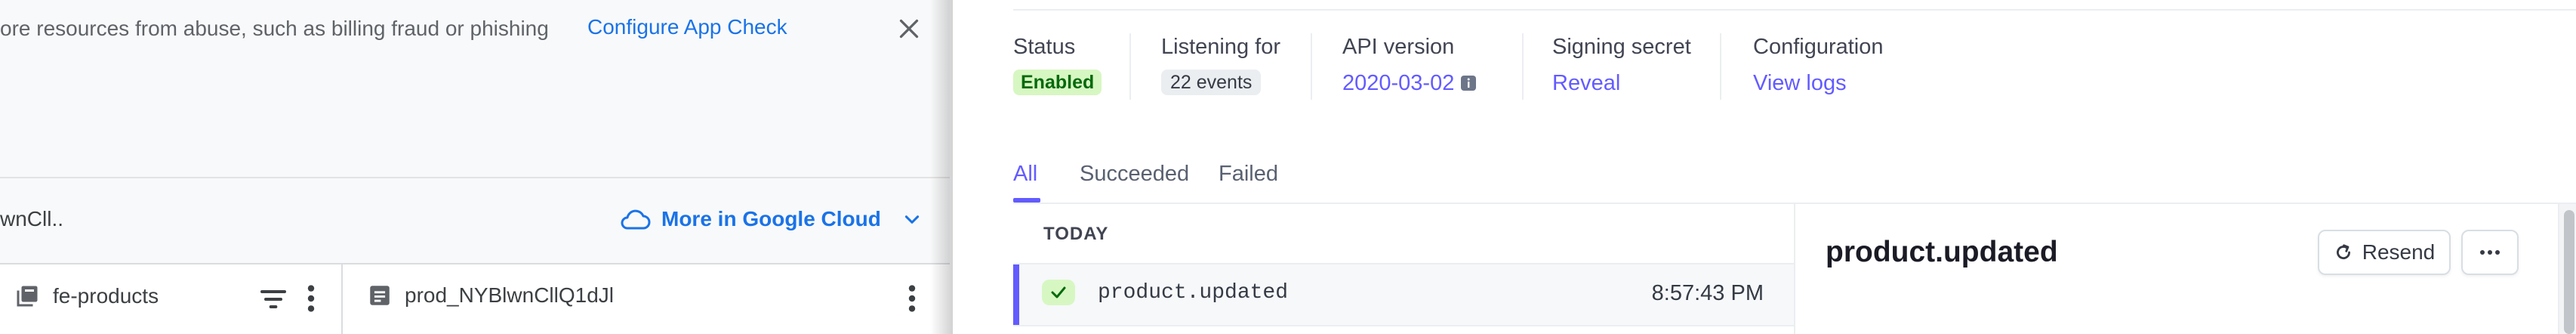 The height and width of the screenshot is (334, 2576). I want to click on api-version-link: 2020-03-02, so click(1398, 84).